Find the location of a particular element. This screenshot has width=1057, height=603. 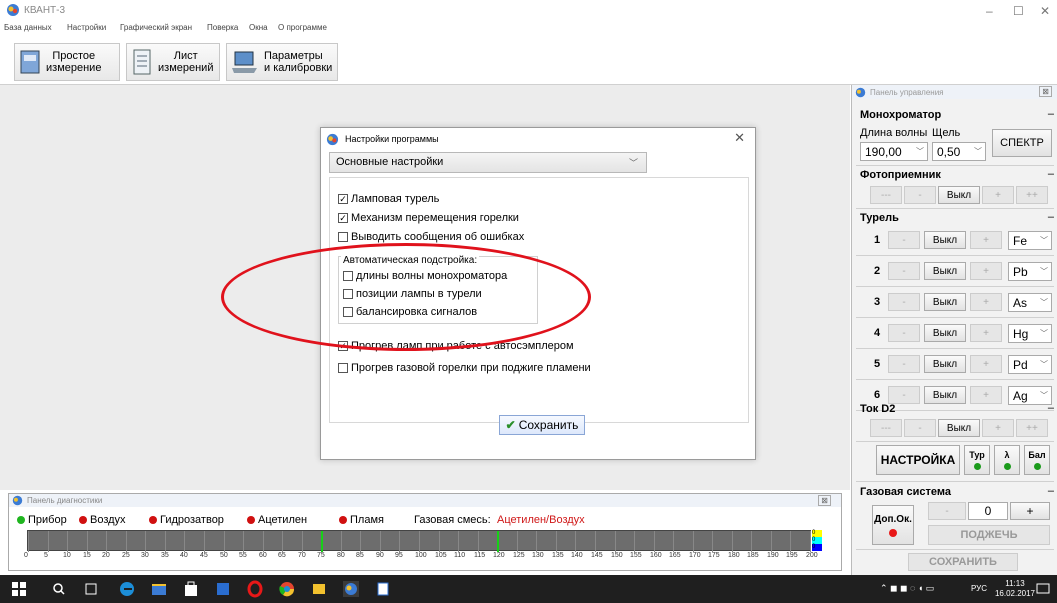

chrome-icon is located at coordinates (287, 589).